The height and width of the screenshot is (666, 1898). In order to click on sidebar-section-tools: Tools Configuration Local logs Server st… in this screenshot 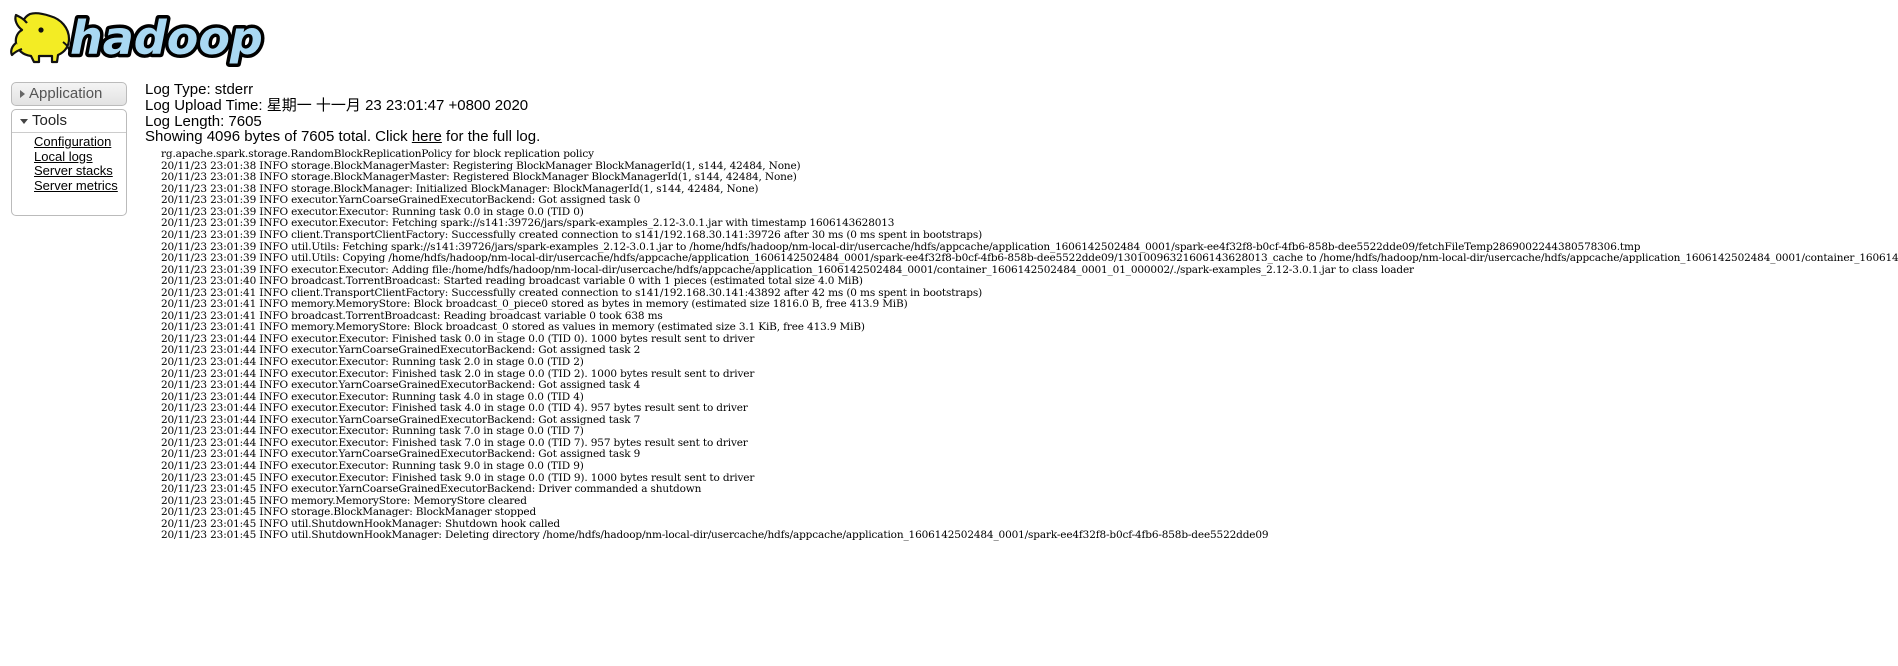, I will do `click(69, 162)`.